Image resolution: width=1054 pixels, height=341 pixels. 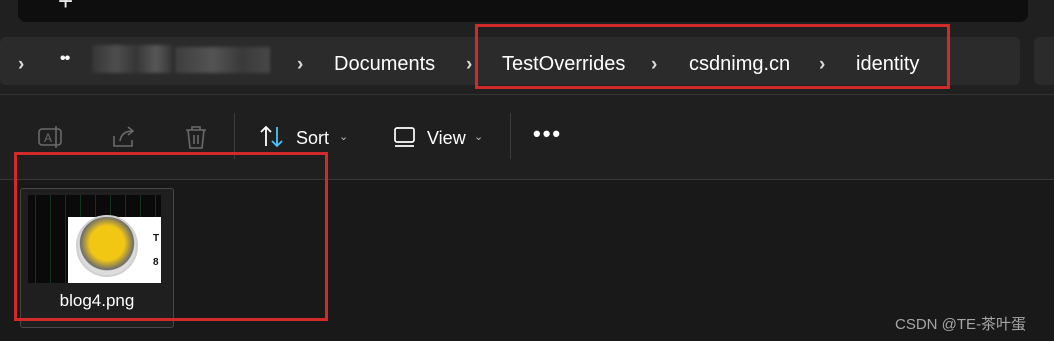 I want to click on view-icon, so click(x=406, y=139).